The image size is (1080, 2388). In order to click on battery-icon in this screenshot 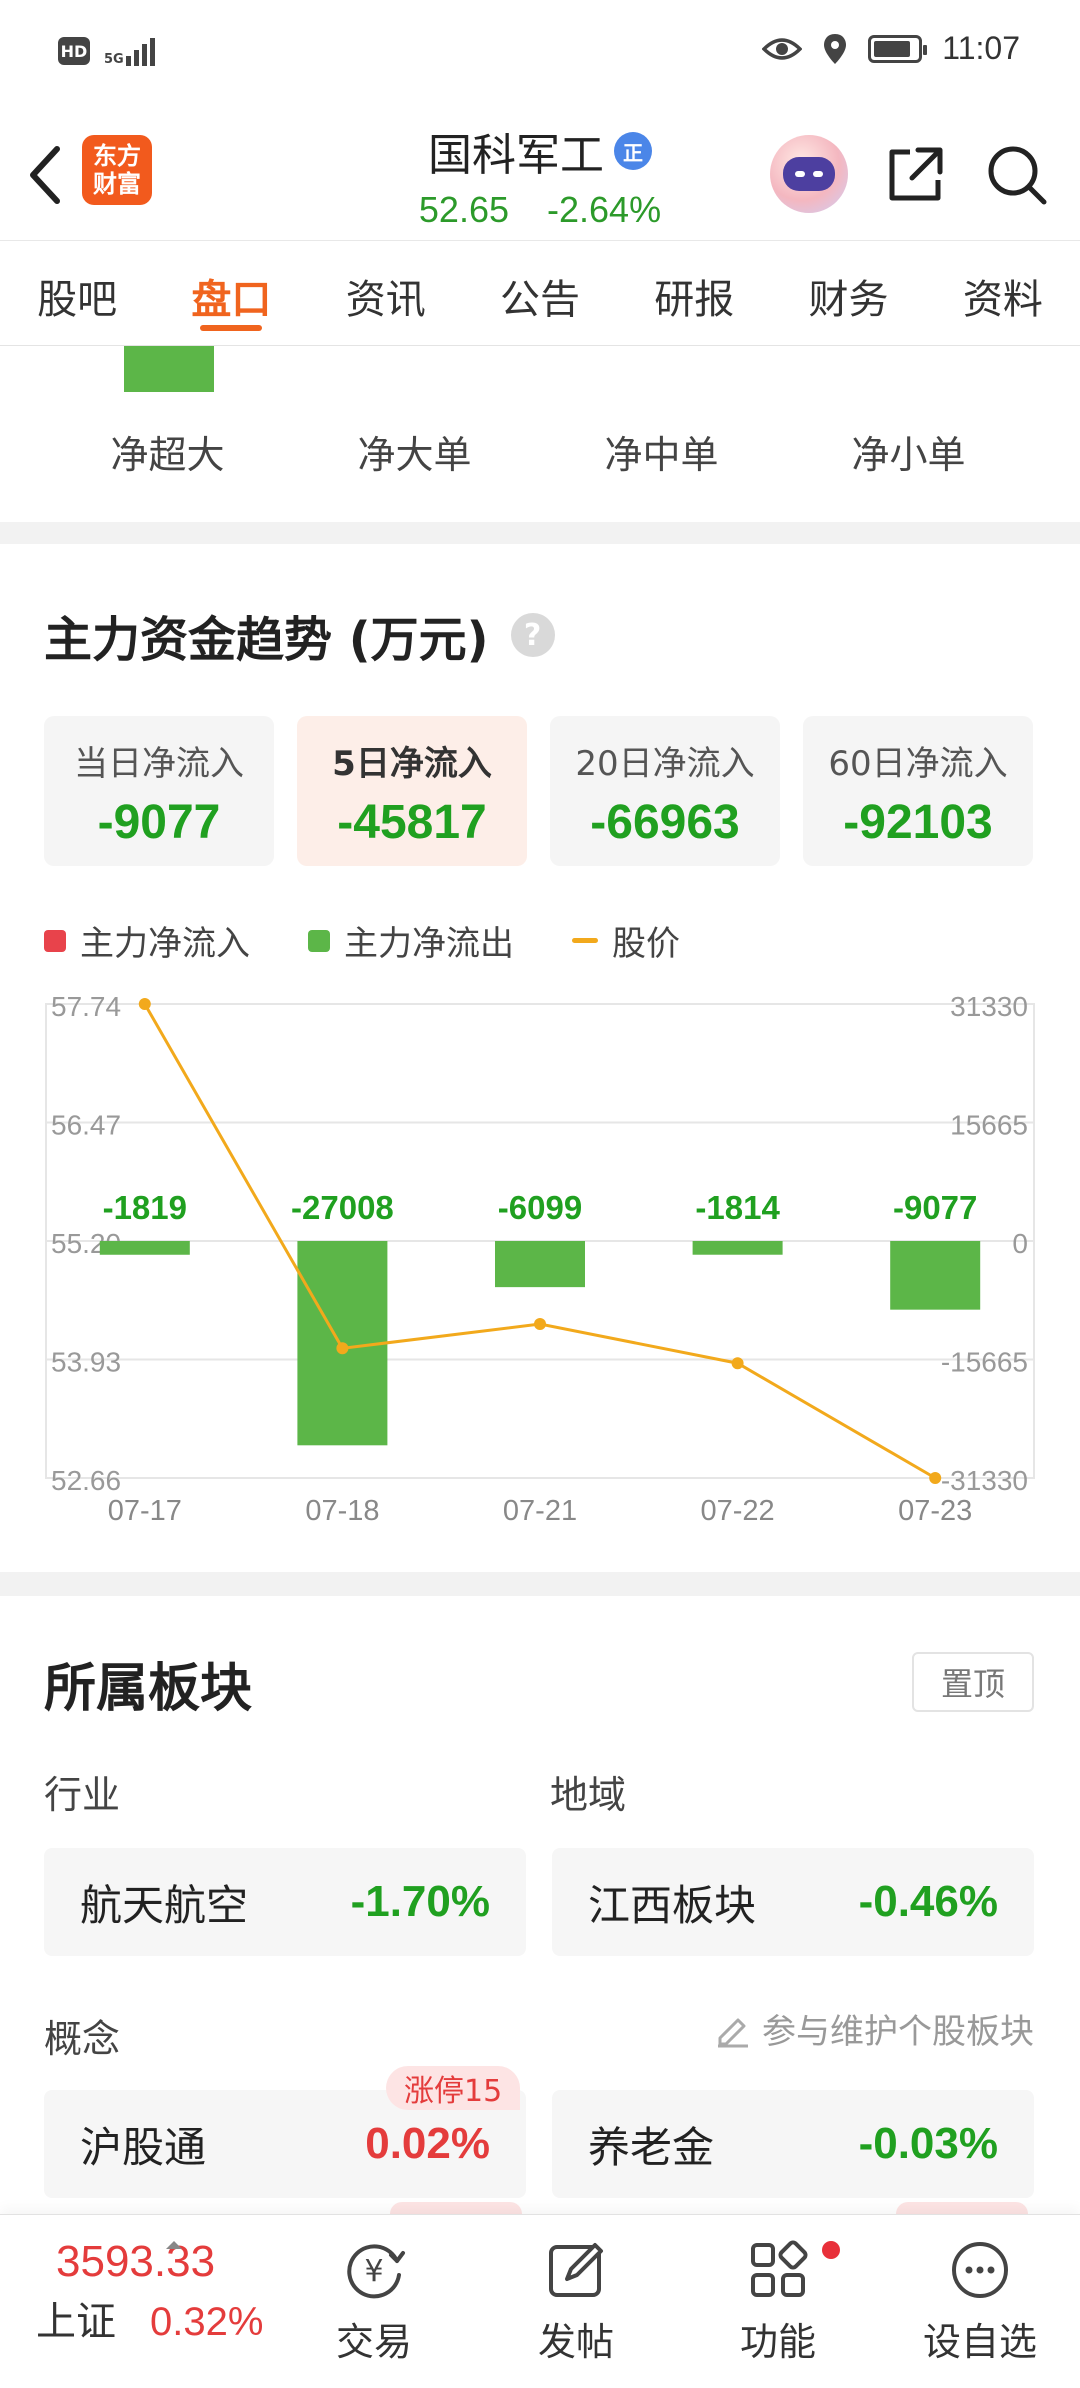, I will do `click(898, 48)`.